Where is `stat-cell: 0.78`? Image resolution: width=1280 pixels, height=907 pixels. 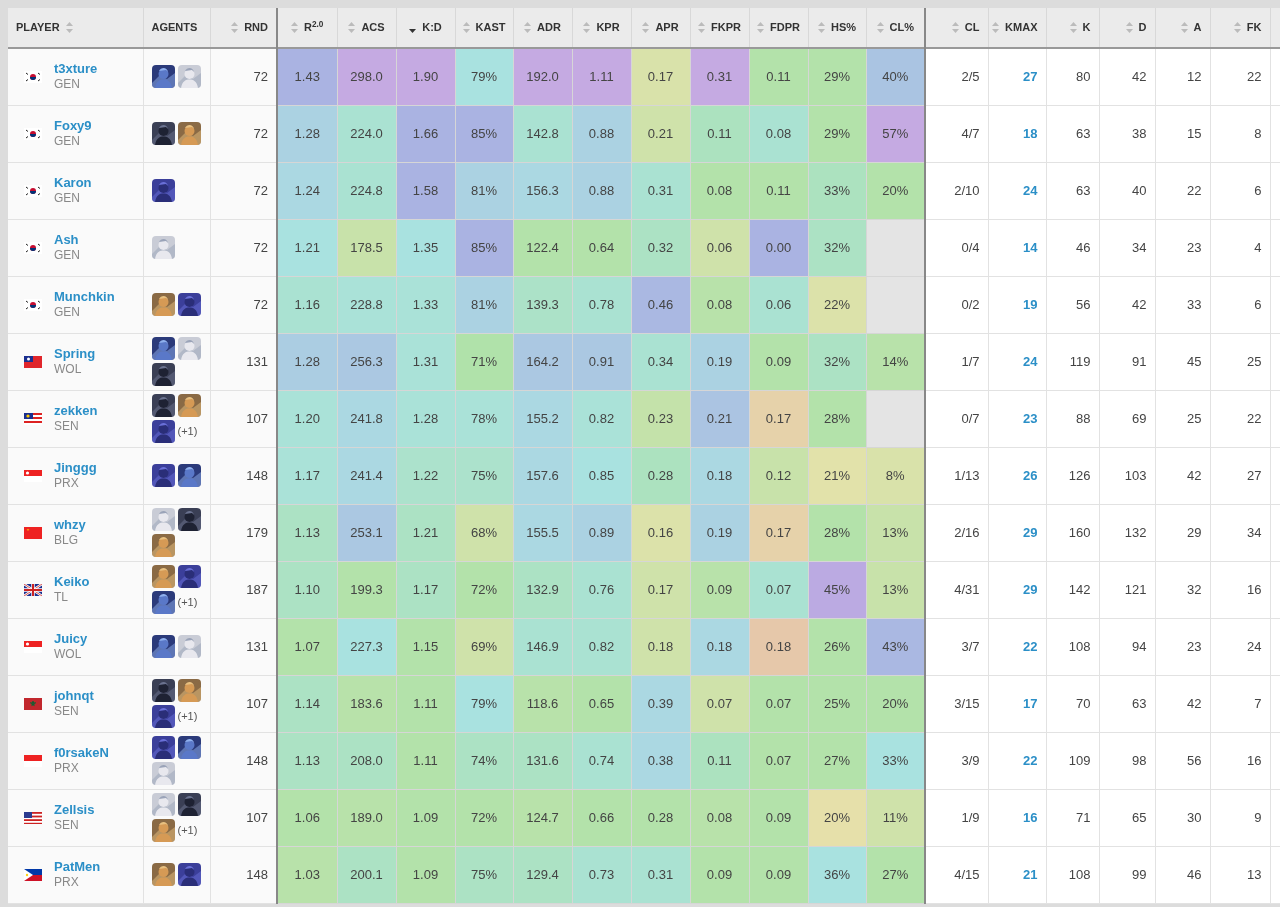 stat-cell: 0.78 is located at coordinates (601, 304).